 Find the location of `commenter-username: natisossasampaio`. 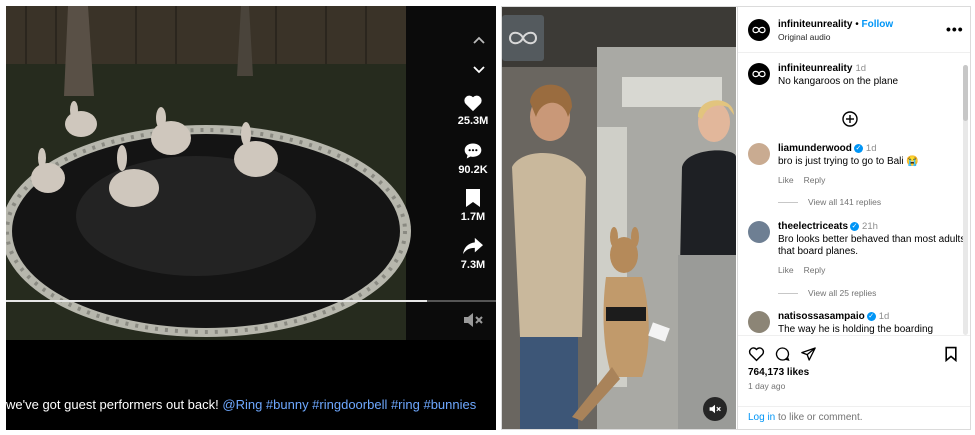

commenter-username: natisossasampaio is located at coordinates (821, 316).